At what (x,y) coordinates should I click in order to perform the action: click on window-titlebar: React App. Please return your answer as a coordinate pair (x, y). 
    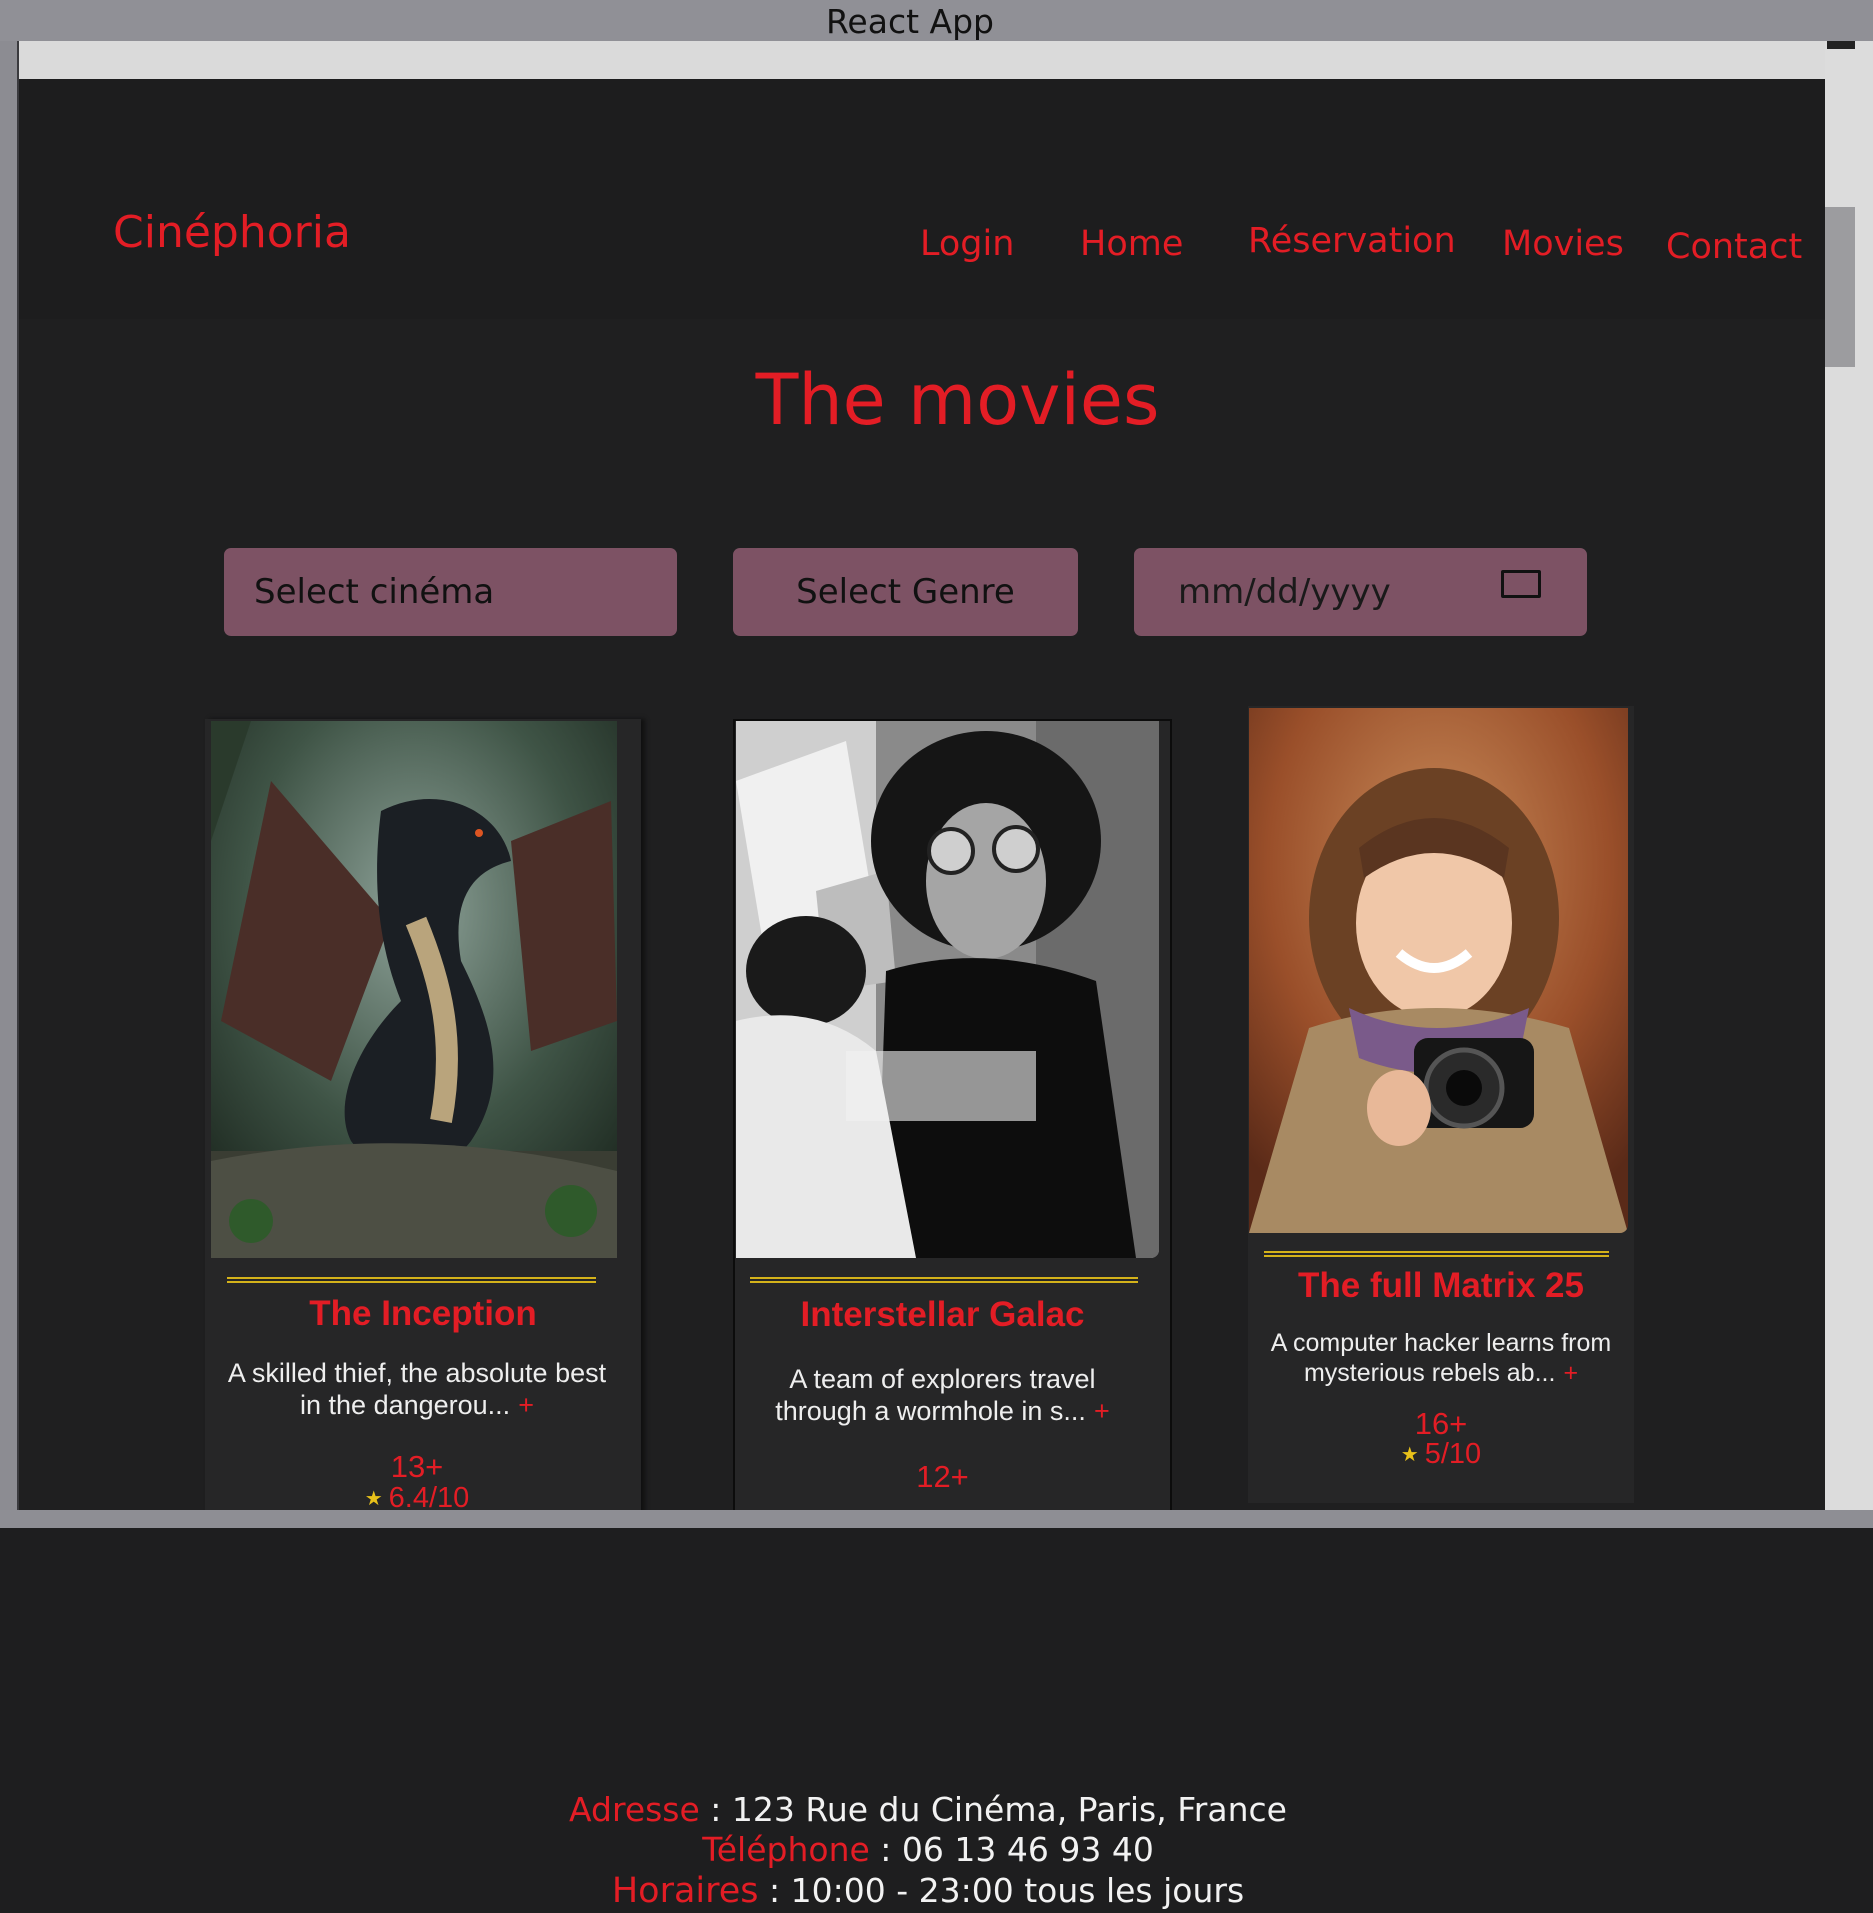
    Looking at the image, I should click on (936, 20).